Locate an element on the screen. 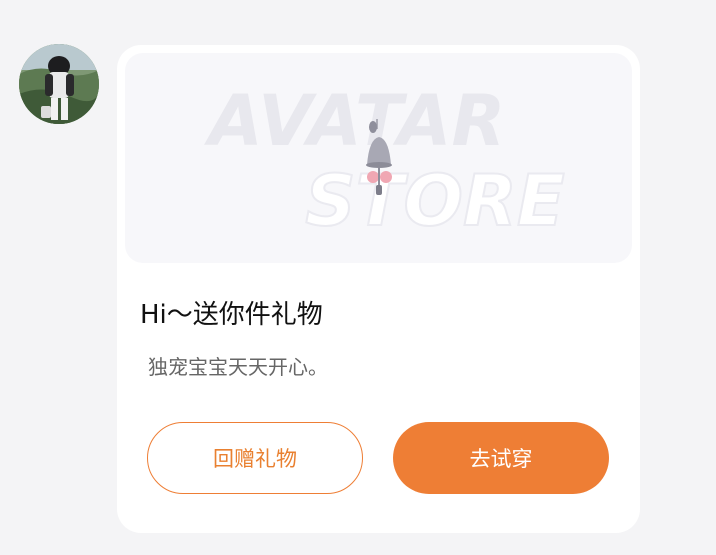  try-on-button: 去试穿 is located at coordinates (501, 458).